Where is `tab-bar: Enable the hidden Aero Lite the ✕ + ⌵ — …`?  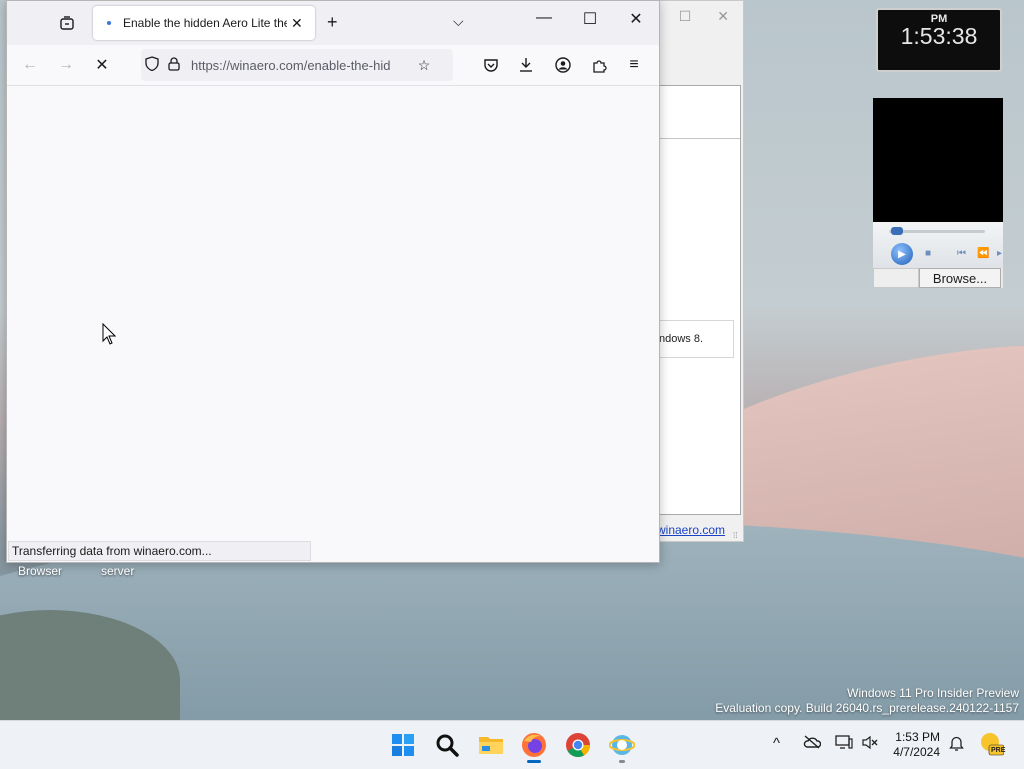
tab-bar: Enable the hidden Aero Lite the ✕ + ⌵ — … is located at coordinates (333, 23).